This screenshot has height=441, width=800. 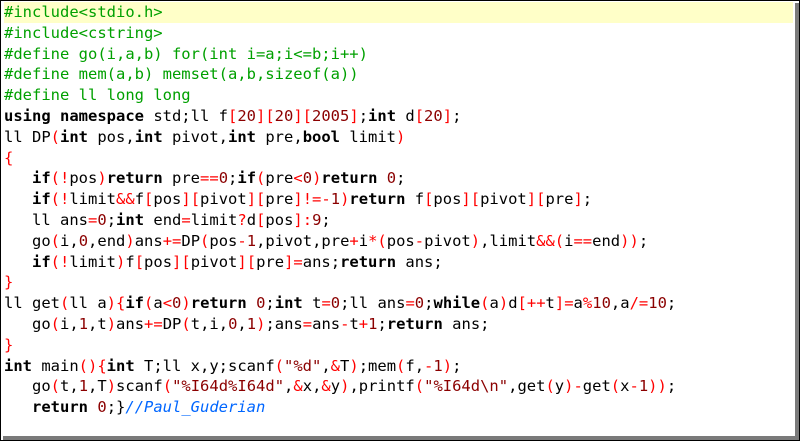 What do you see at coordinates (508, 240) in the screenshot?
I see `code-token-identifier: ,limit` at bounding box center [508, 240].